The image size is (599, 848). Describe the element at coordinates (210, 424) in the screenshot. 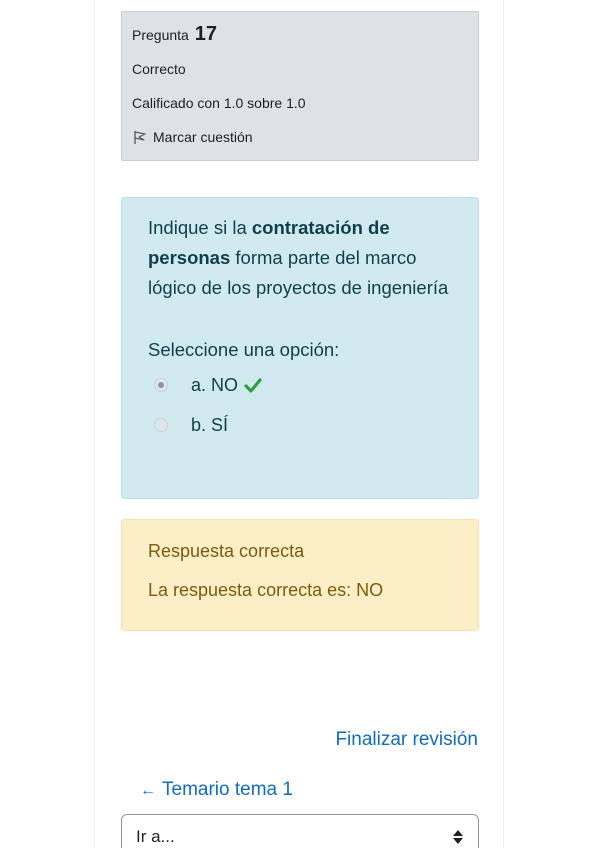

I see `option-b-label: b. SÍ` at that location.